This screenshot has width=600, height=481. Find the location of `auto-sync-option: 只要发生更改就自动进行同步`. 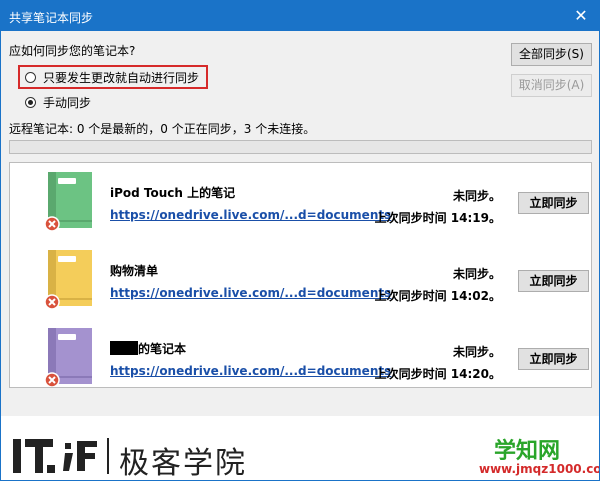

auto-sync-option: 只要发生更改就自动进行同步 is located at coordinates (112, 77).